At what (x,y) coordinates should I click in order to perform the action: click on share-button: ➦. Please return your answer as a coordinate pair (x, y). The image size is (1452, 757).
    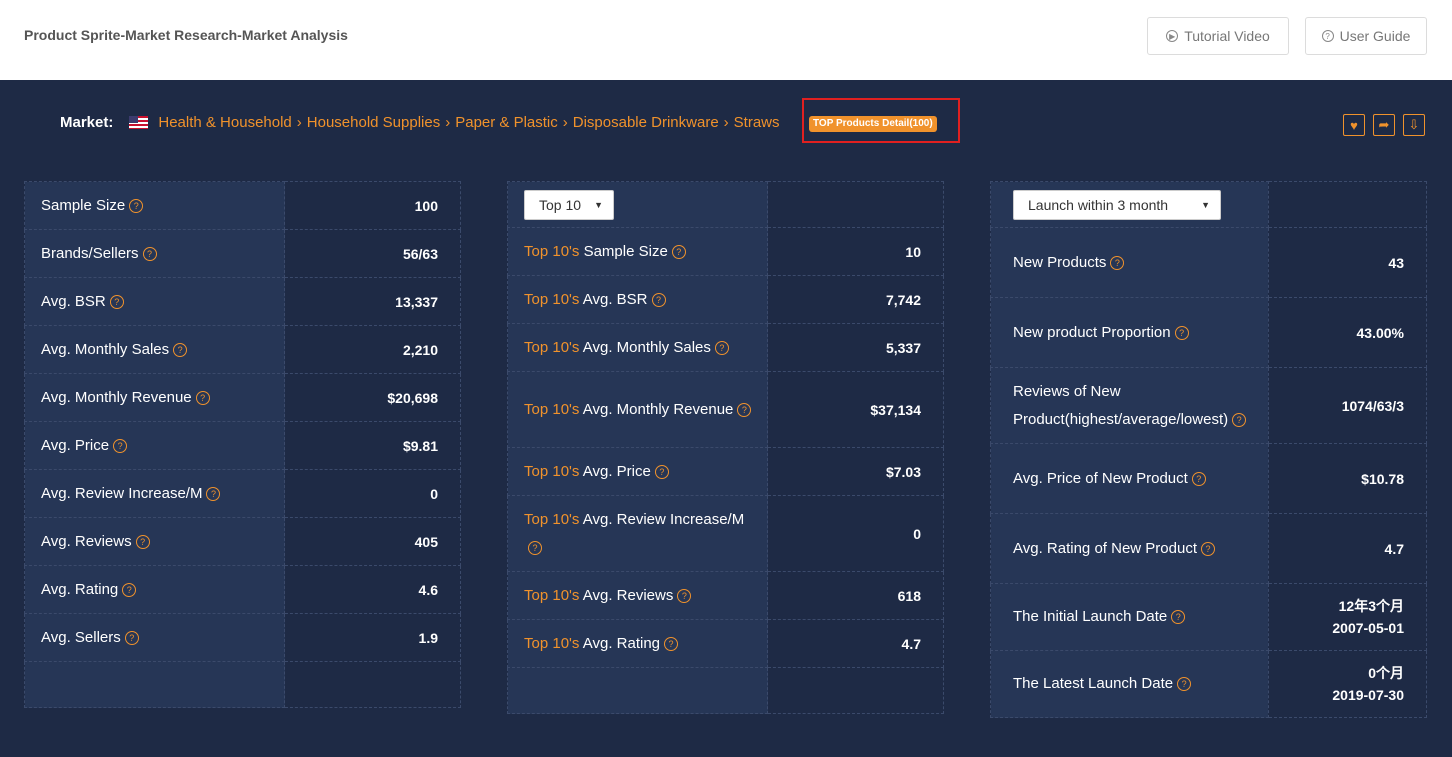
    Looking at the image, I should click on (1384, 125).